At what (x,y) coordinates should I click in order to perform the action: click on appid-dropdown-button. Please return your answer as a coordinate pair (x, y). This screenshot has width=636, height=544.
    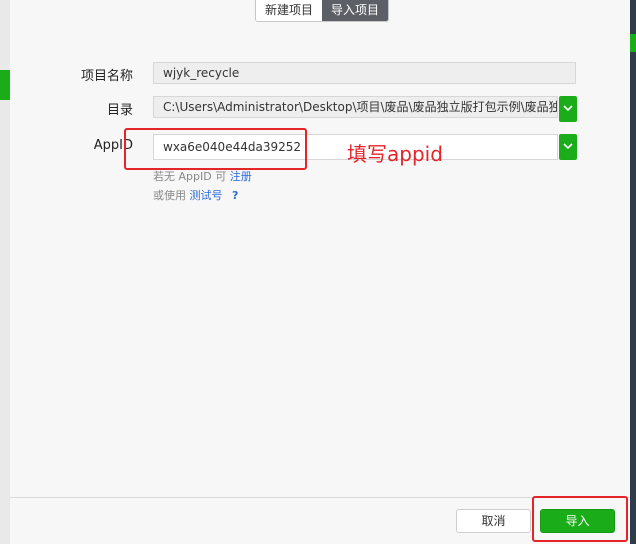
    Looking at the image, I should click on (568, 147).